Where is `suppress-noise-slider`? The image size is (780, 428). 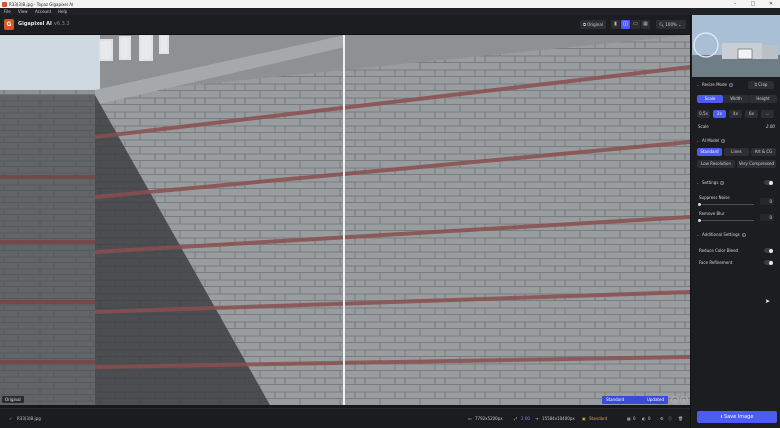
suppress-noise-slider is located at coordinates (726, 204).